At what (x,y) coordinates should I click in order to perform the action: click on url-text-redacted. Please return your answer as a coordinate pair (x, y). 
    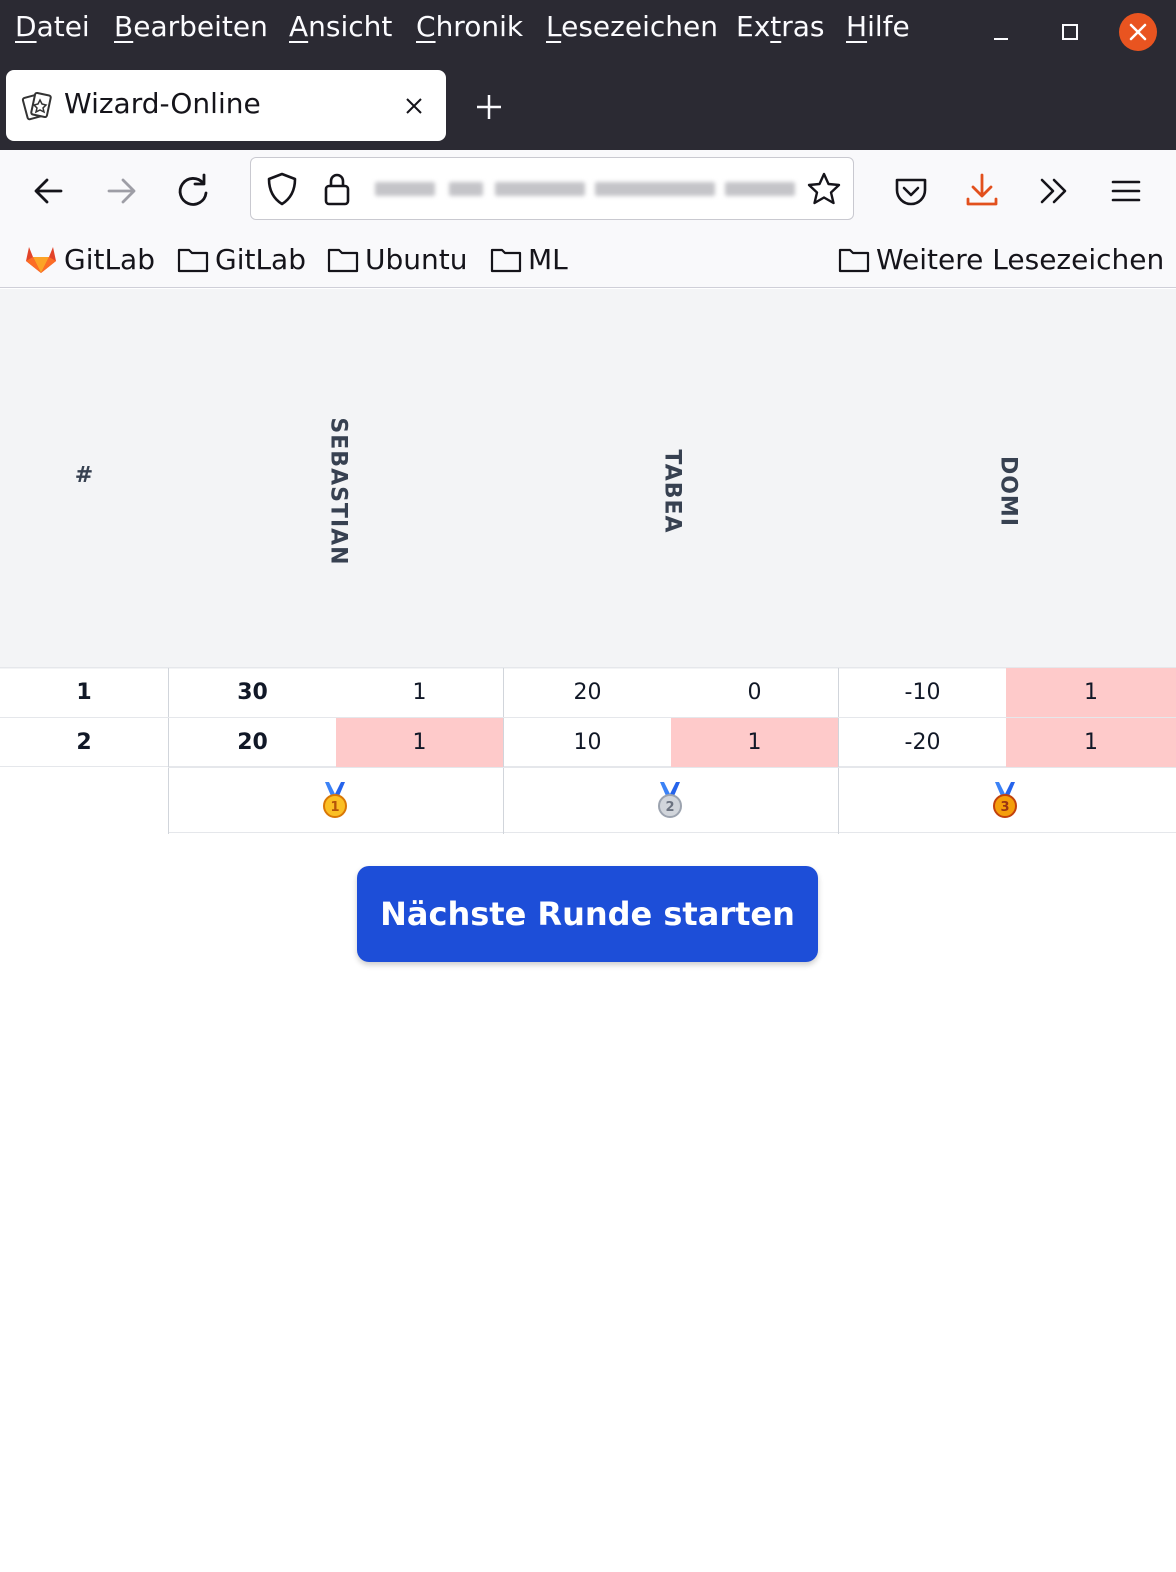
    Looking at the image, I should click on (585, 189).